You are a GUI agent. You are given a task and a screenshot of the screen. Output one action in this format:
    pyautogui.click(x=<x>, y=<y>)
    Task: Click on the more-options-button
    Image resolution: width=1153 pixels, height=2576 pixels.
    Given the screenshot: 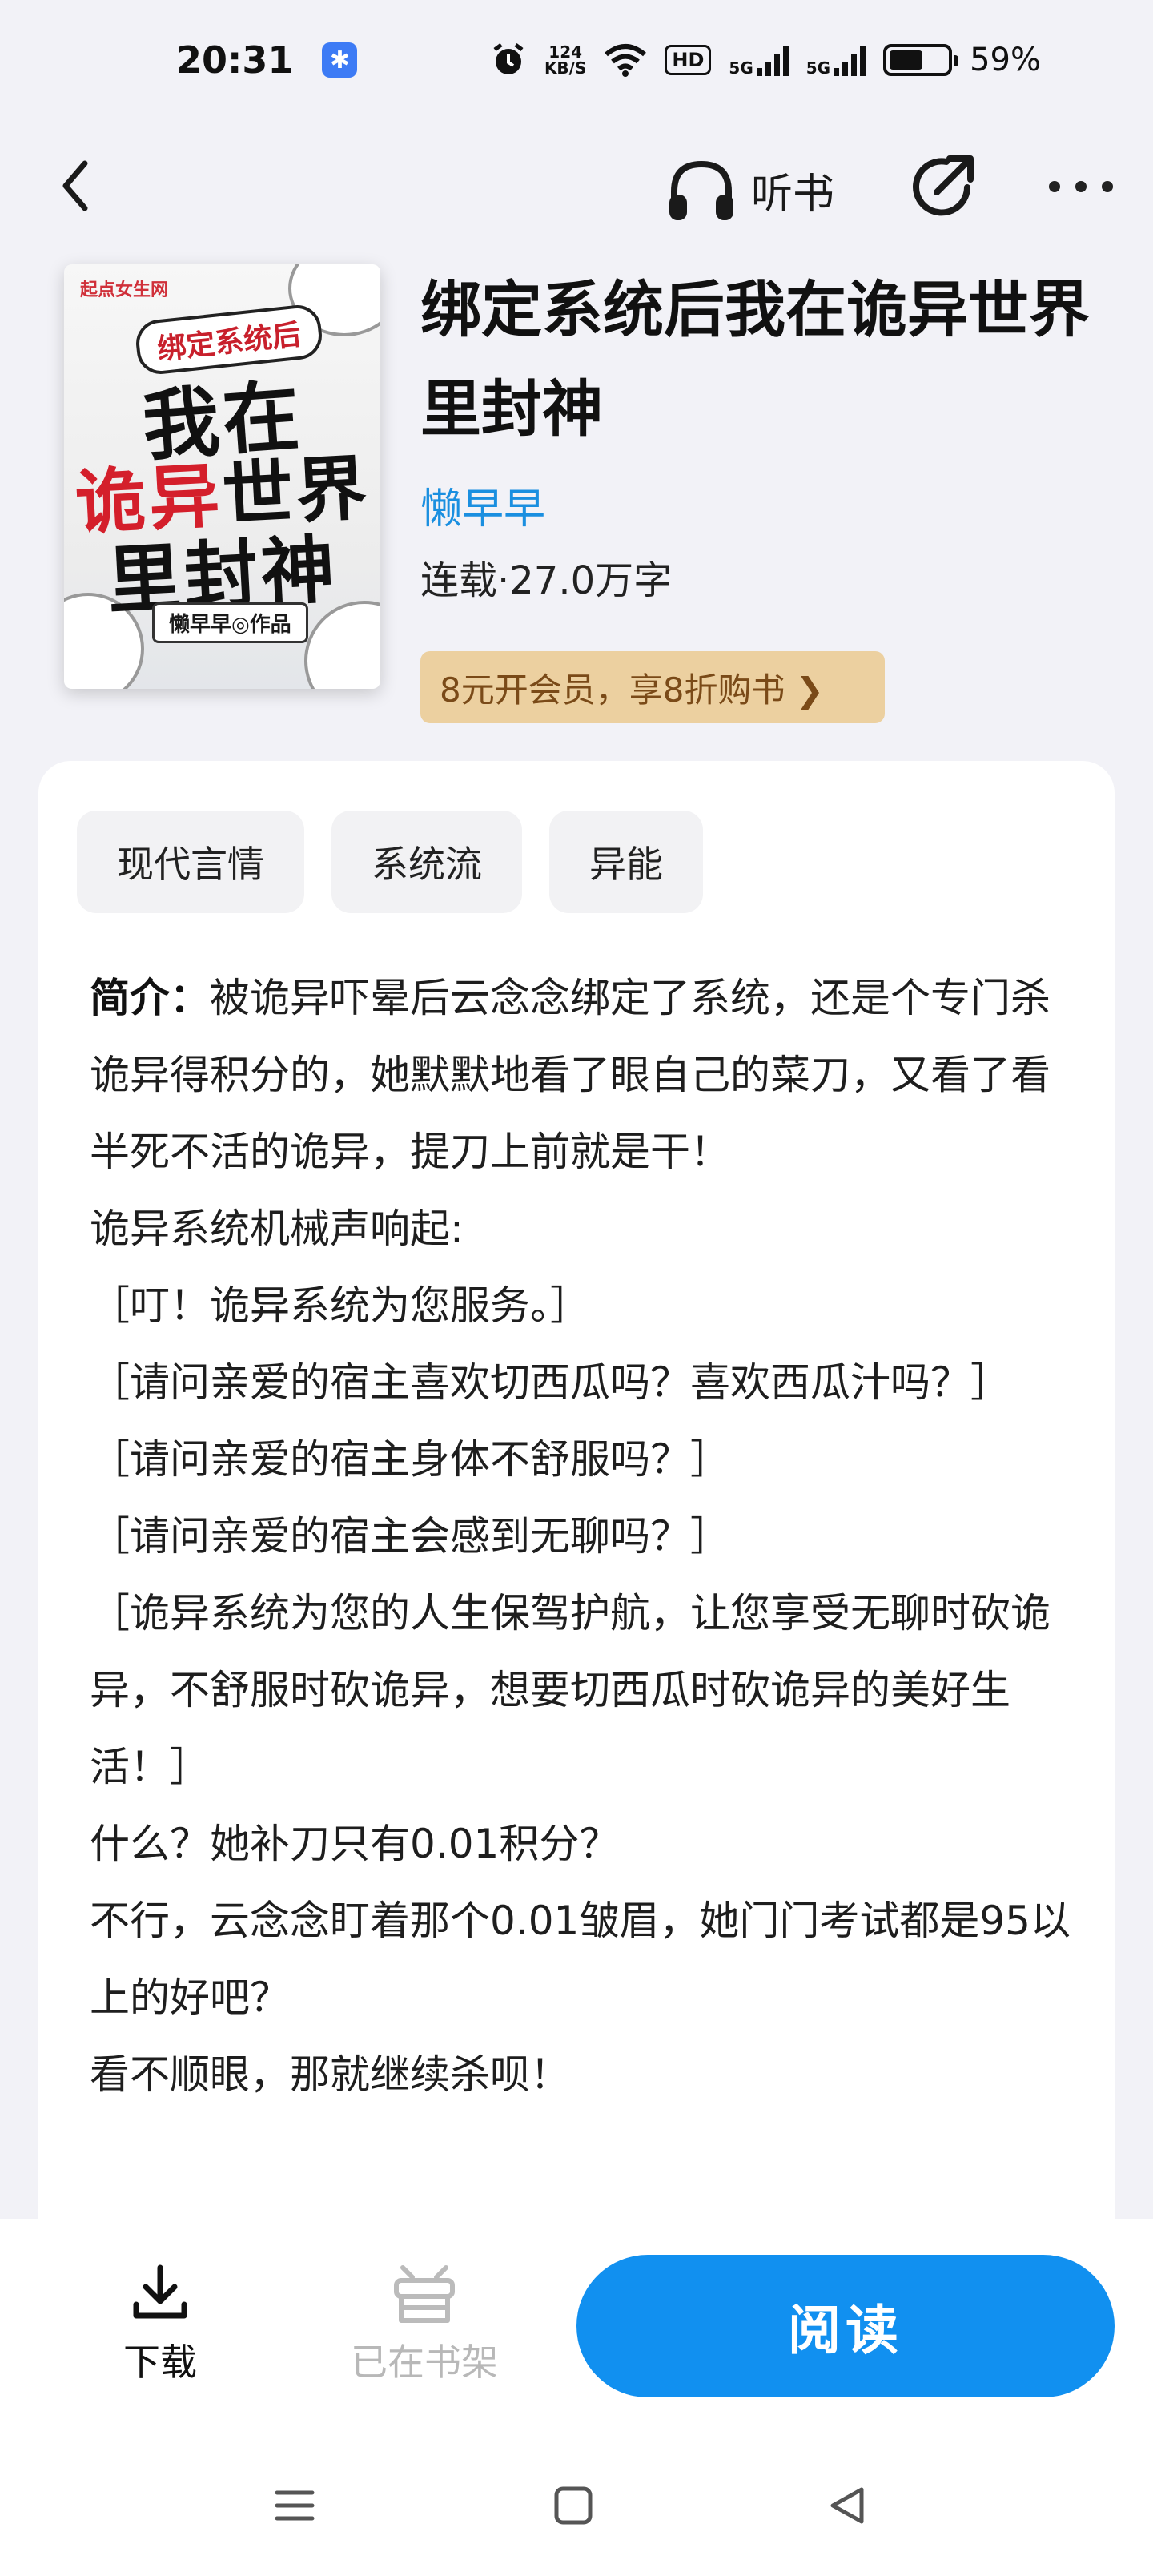 What is the action you would take?
    pyautogui.click(x=1081, y=187)
    